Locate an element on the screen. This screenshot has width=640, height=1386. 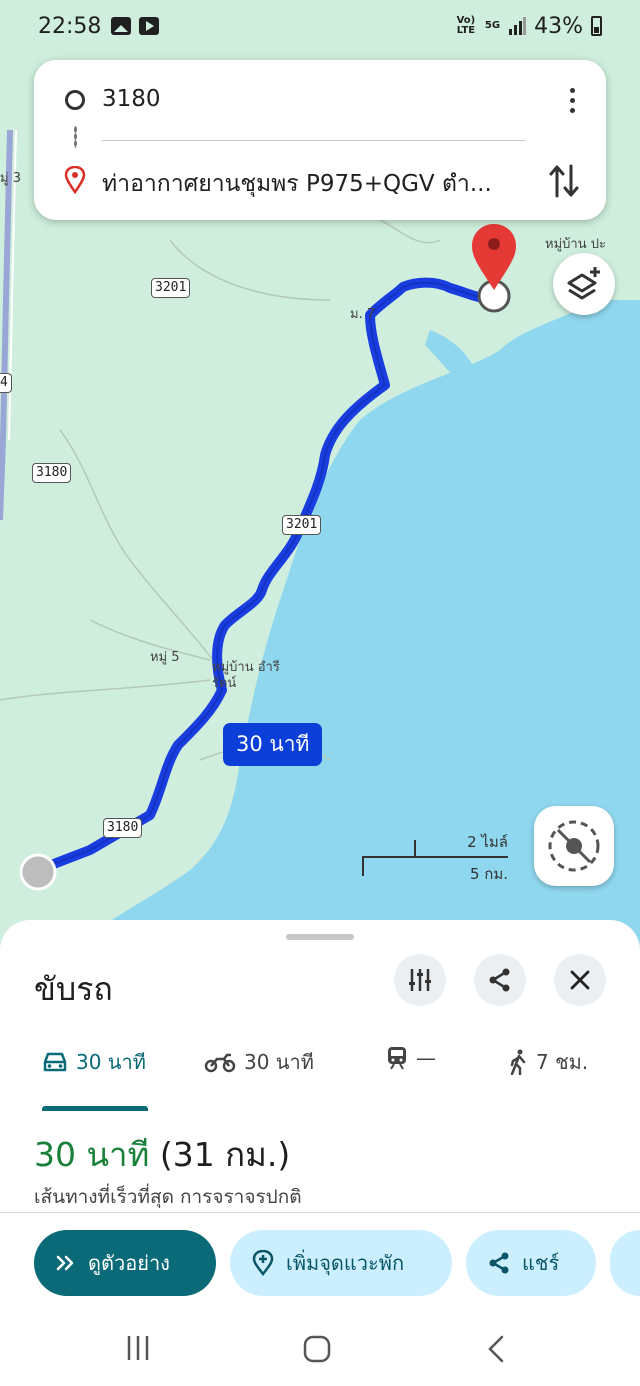
tabs-divider is located at coordinates (320, 1212).